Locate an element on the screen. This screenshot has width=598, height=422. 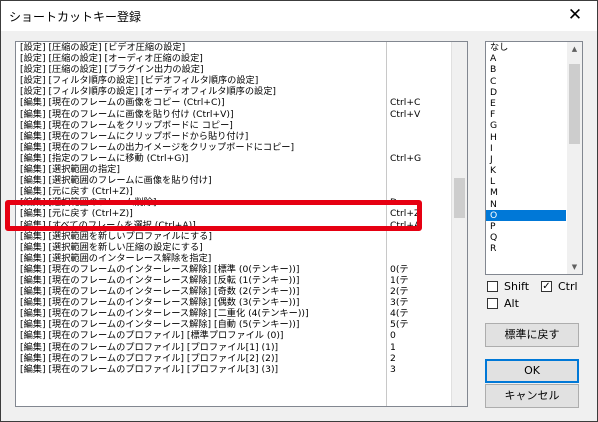
command-name-cell: [編集] [現在のフレームのインターレース解除] [反転 (1(テンキー))] is located at coordinates (160, 280).